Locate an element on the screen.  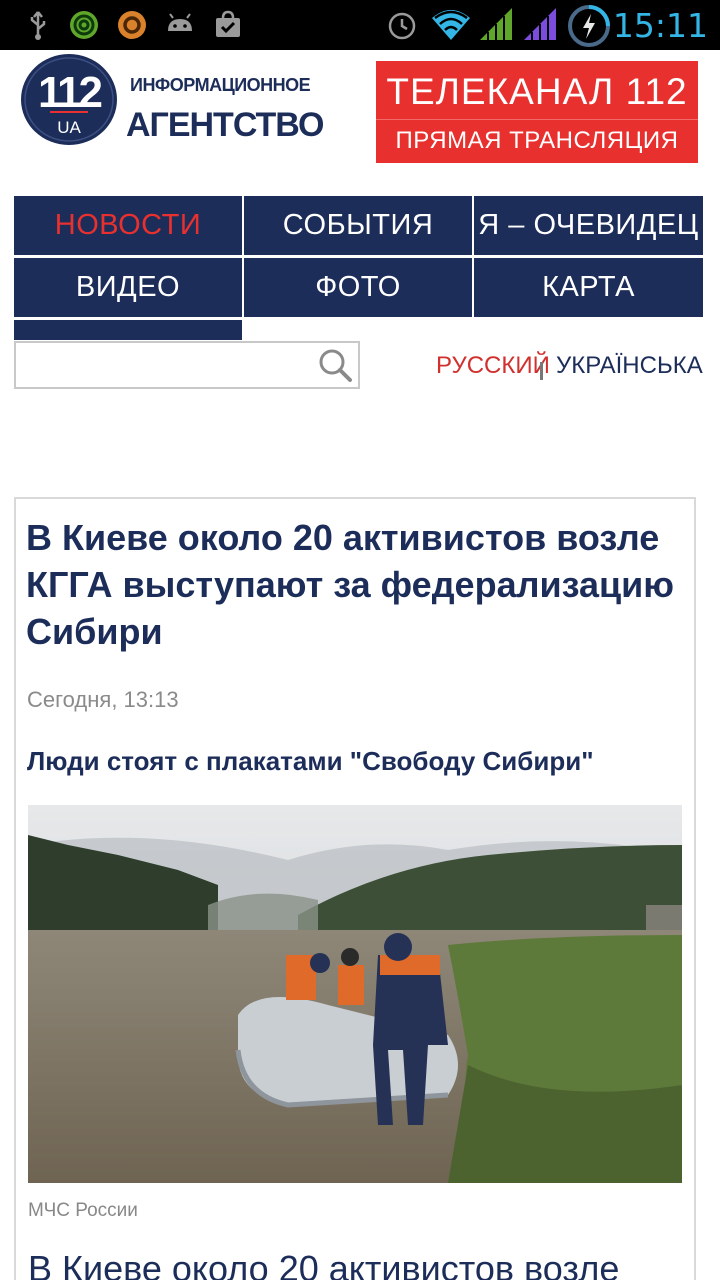
nav-item-eyewitness: Я – ОЧЕВИДЕЦ is located at coordinates (588, 225).